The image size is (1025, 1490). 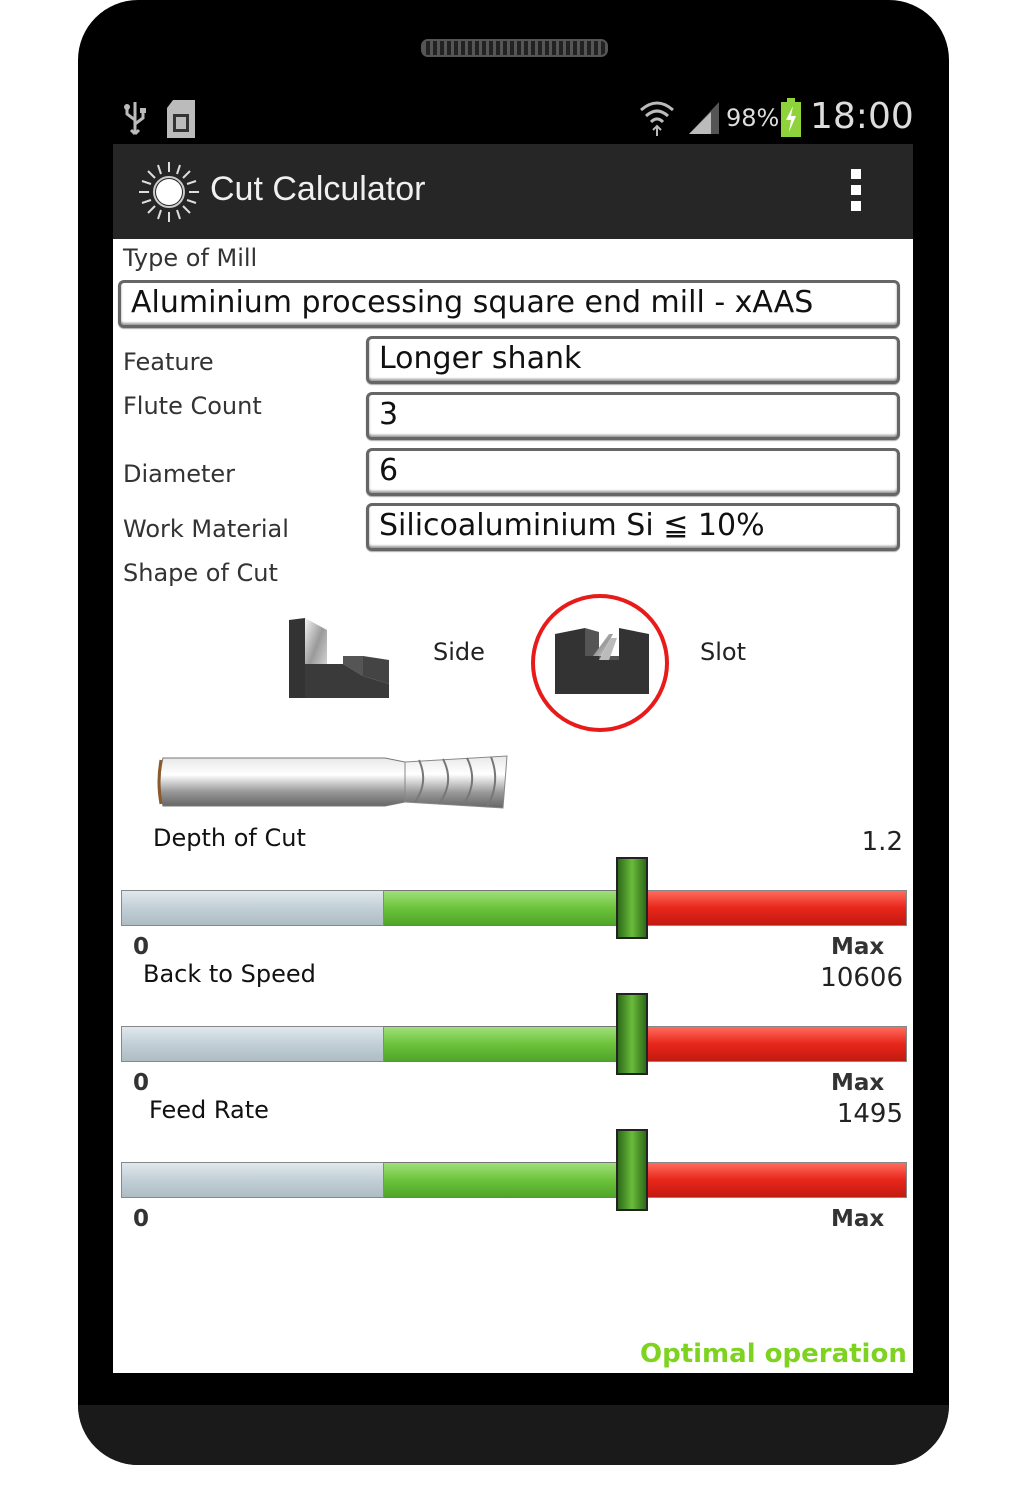 I want to click on operation-status: Optimal operation, so click(x=773, y=1354).